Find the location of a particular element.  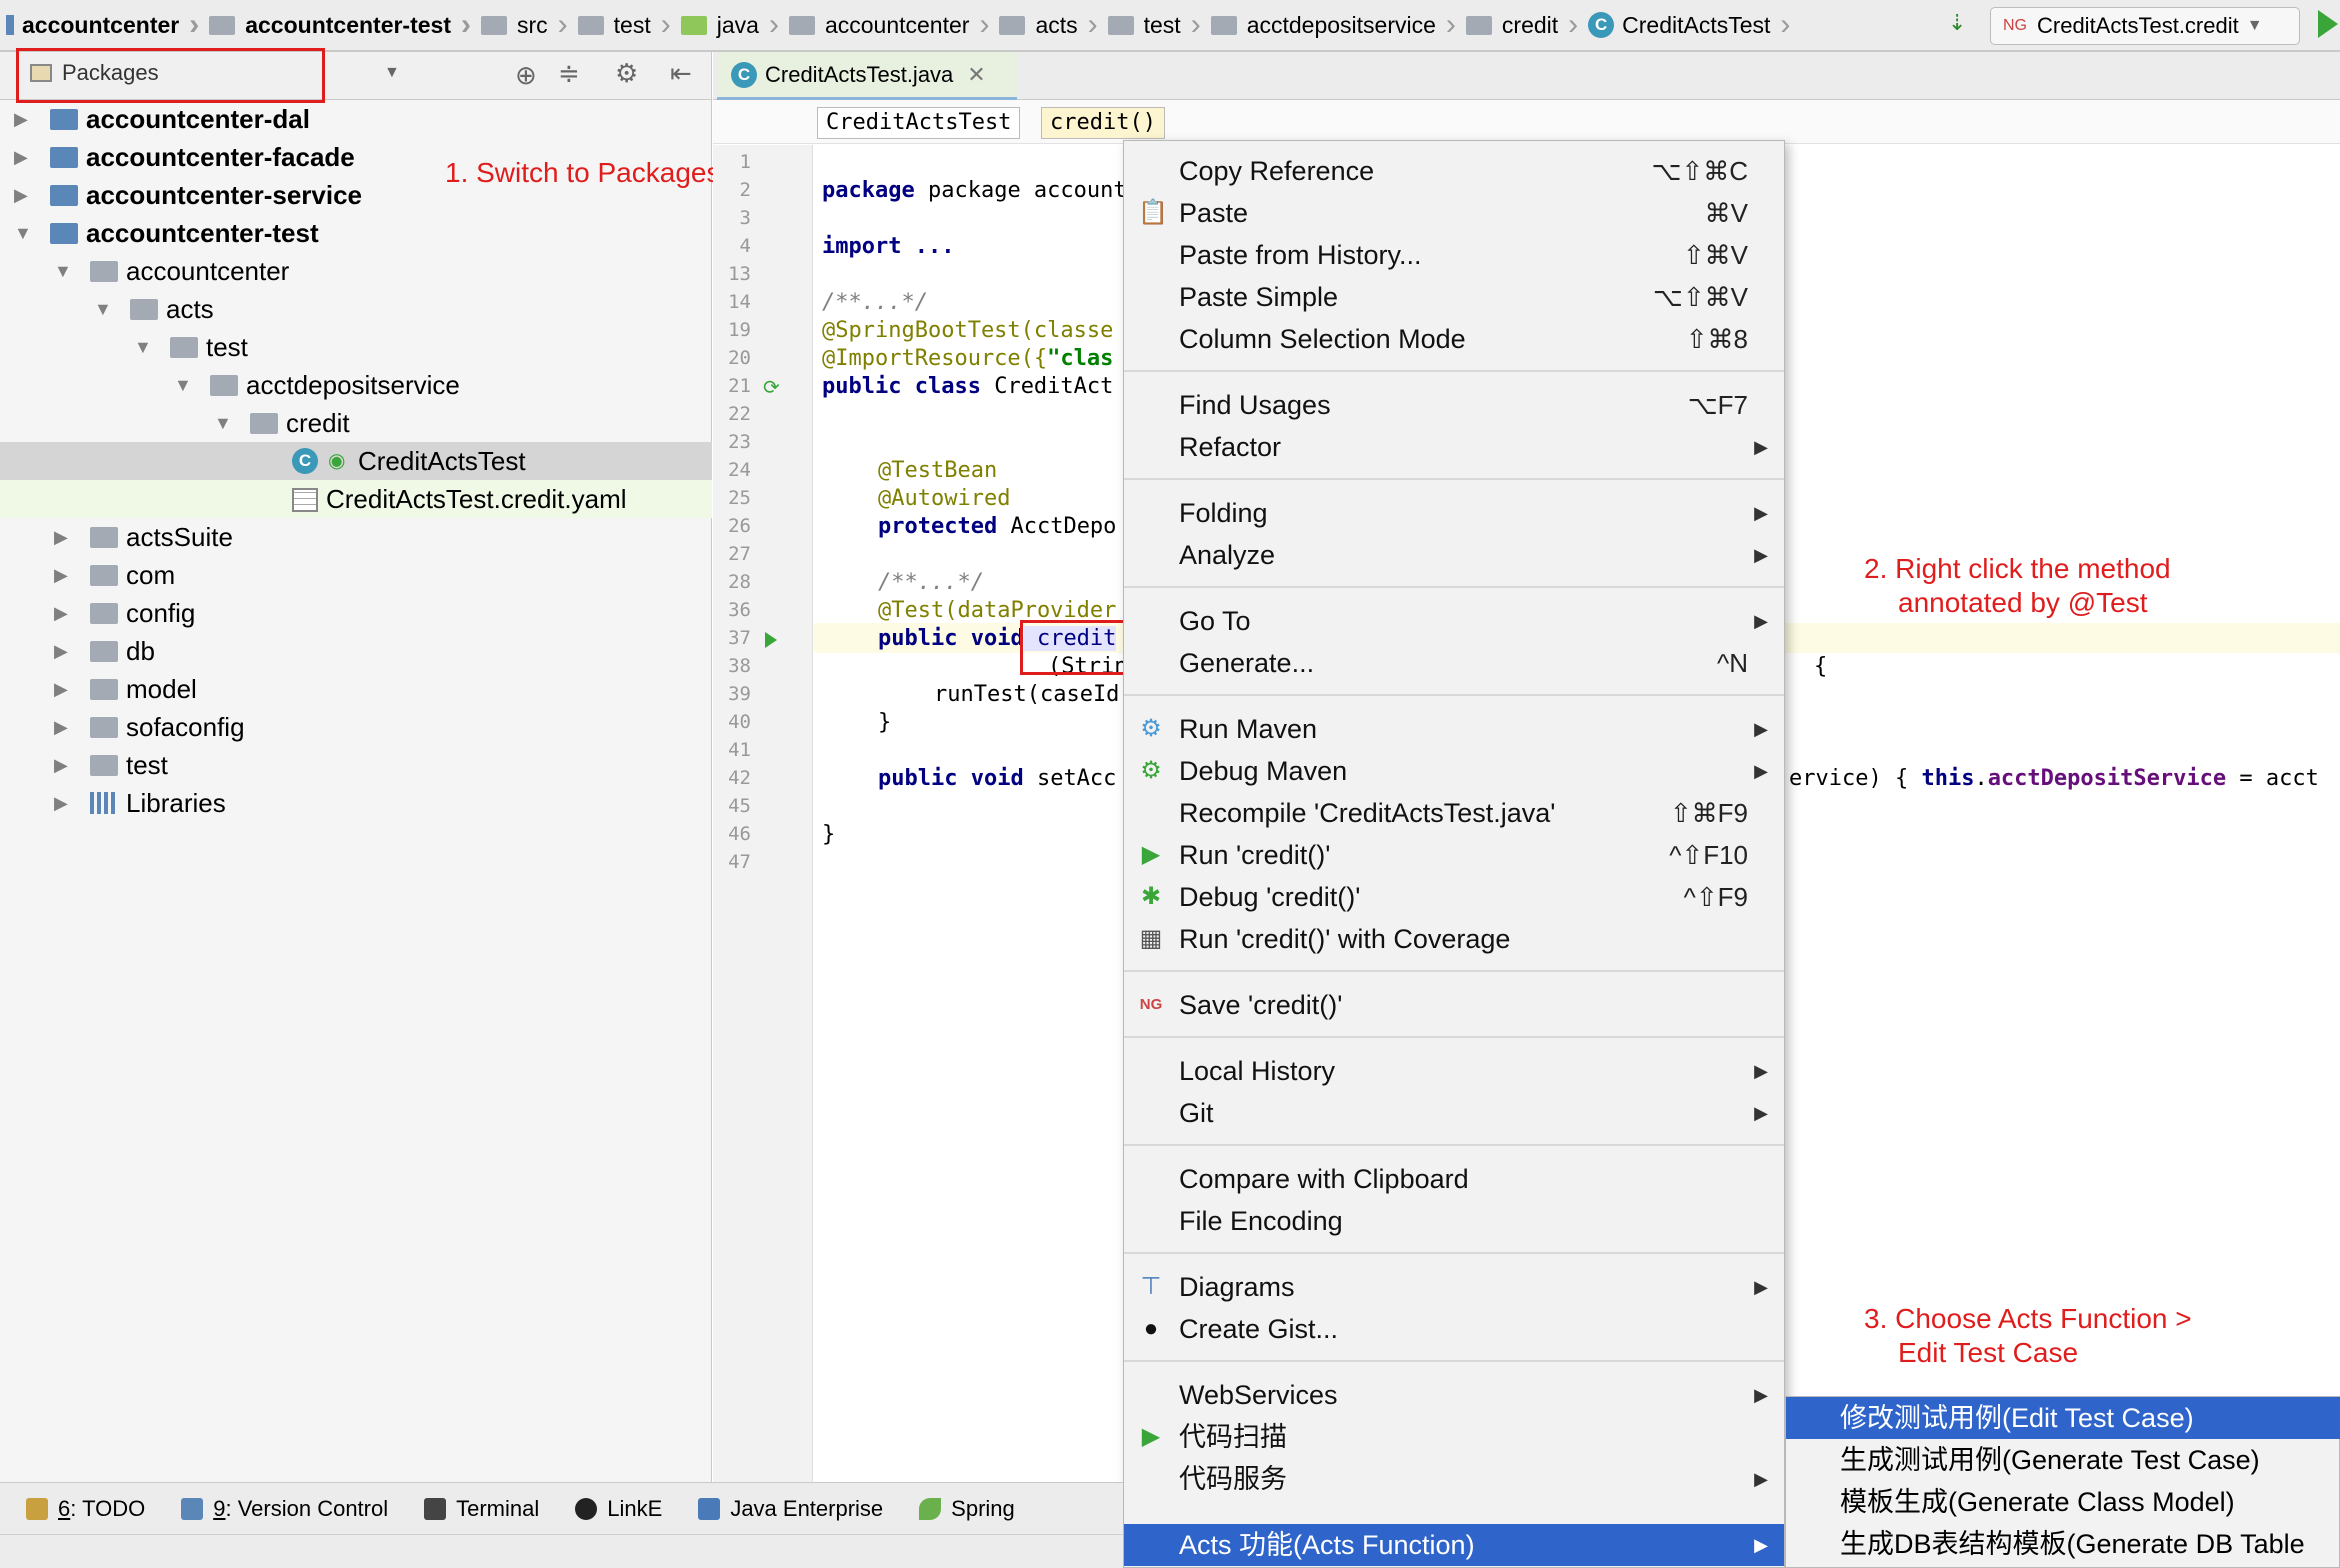

submenu-generate-class-model: 模板生成(Generate Class Model) is located at coordinates (2063, 1502).